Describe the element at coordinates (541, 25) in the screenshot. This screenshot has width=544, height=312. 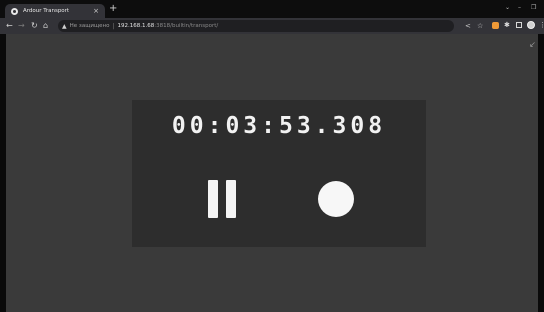
I see `menu-kebab-icon: ⋮` at that location.